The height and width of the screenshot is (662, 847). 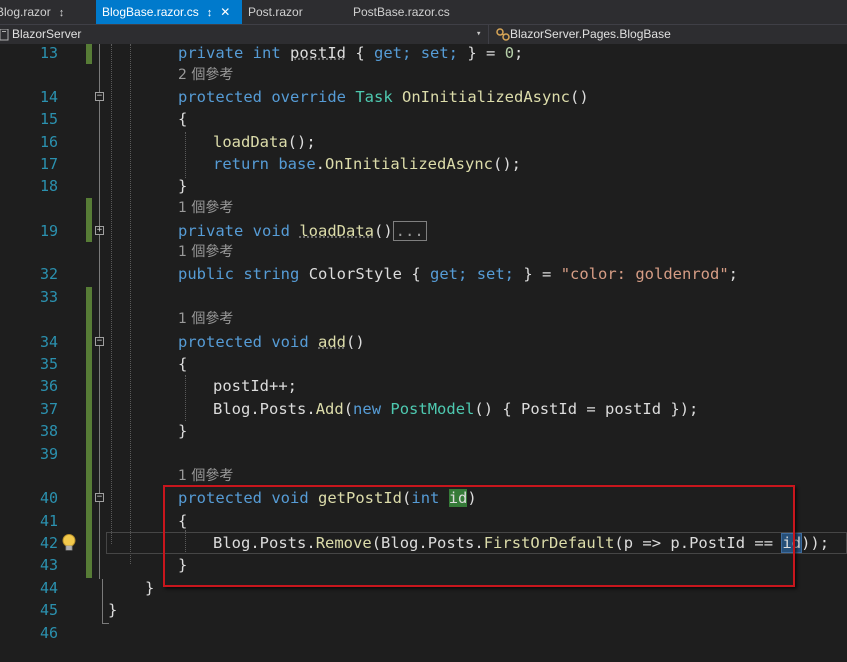 What do you see at coordinates (351, 53) in the screenshot?
I see `line-code: private int postId { get; set; } = 0;` at bounding box center [351, 53].